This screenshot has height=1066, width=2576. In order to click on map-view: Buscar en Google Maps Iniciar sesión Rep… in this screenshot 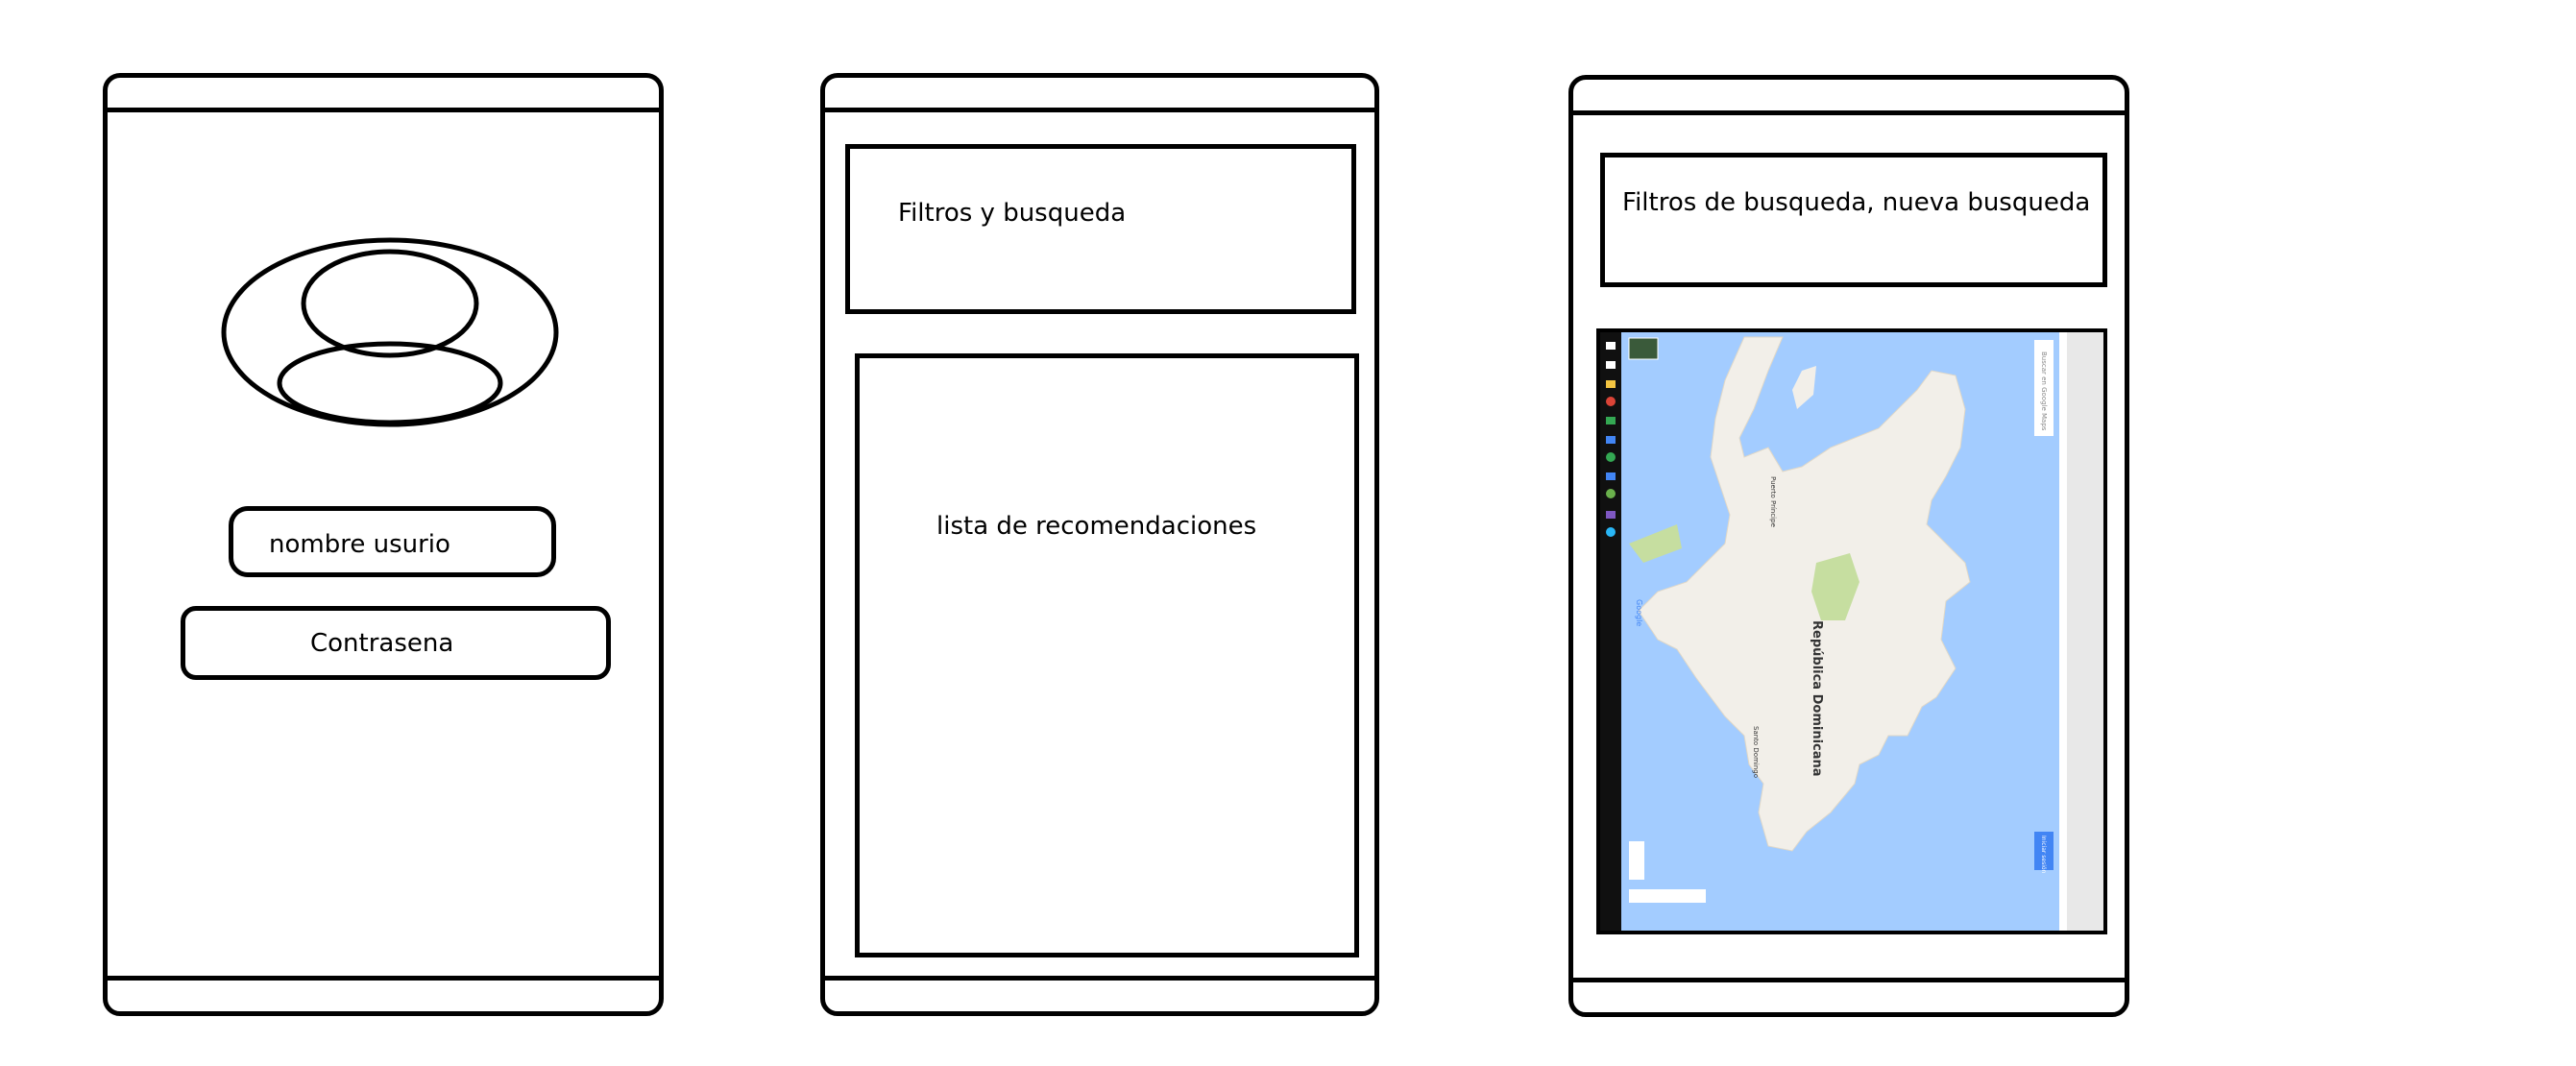, I will do `click(1851, 631)`.